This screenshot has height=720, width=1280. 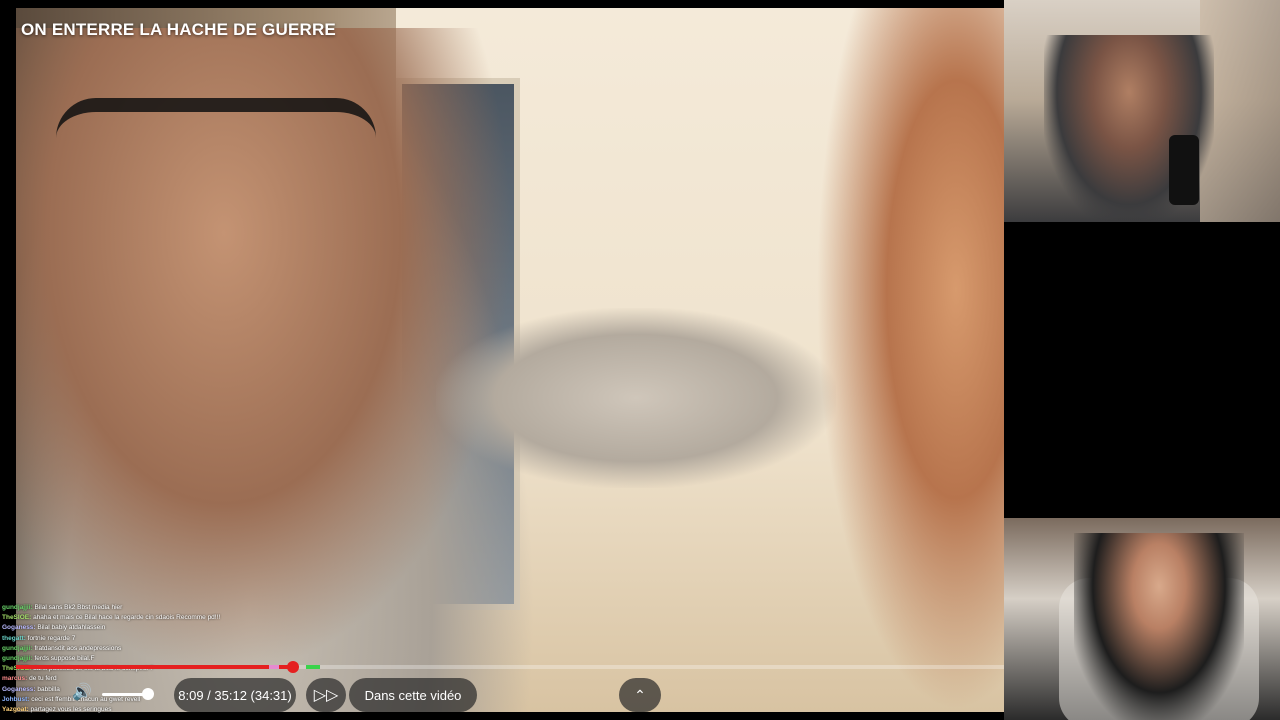 I want to click on sponsorblock-button: ▷▷, so click(x=326, y=695).